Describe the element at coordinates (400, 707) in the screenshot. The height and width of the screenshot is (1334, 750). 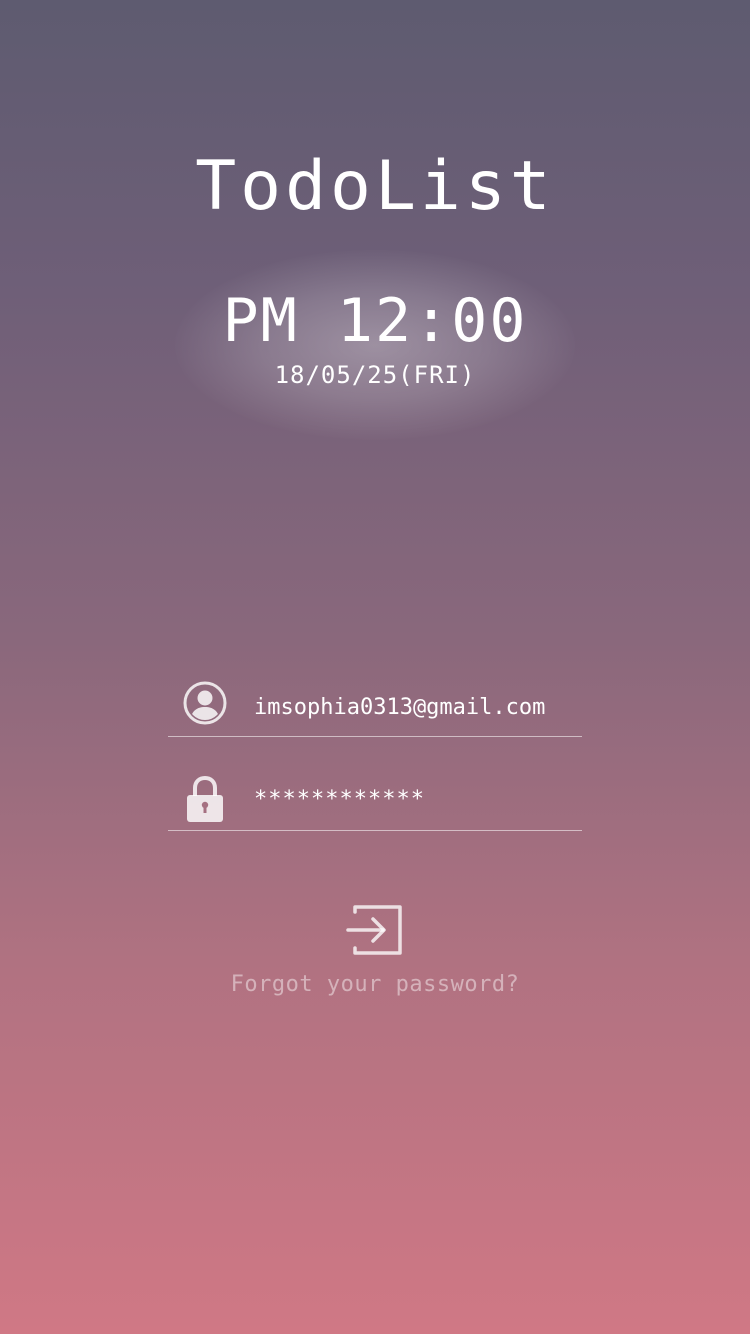
I see `email-value: imsophia0313@gmail.com` at that location.